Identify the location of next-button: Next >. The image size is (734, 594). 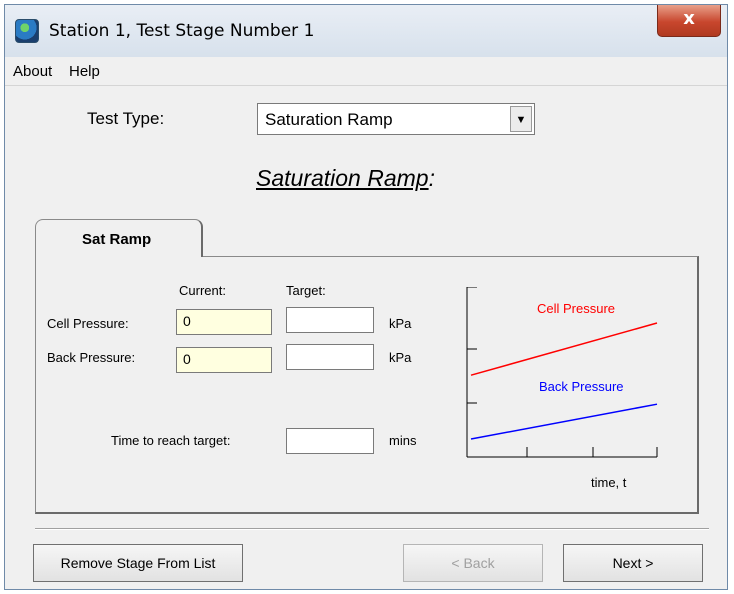
(633, 563).